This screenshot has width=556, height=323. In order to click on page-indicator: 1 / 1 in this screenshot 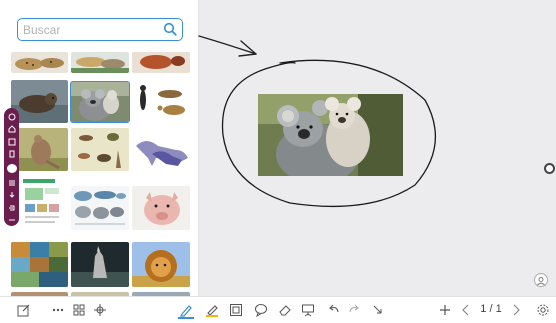, I will do `click(491, 309)`.